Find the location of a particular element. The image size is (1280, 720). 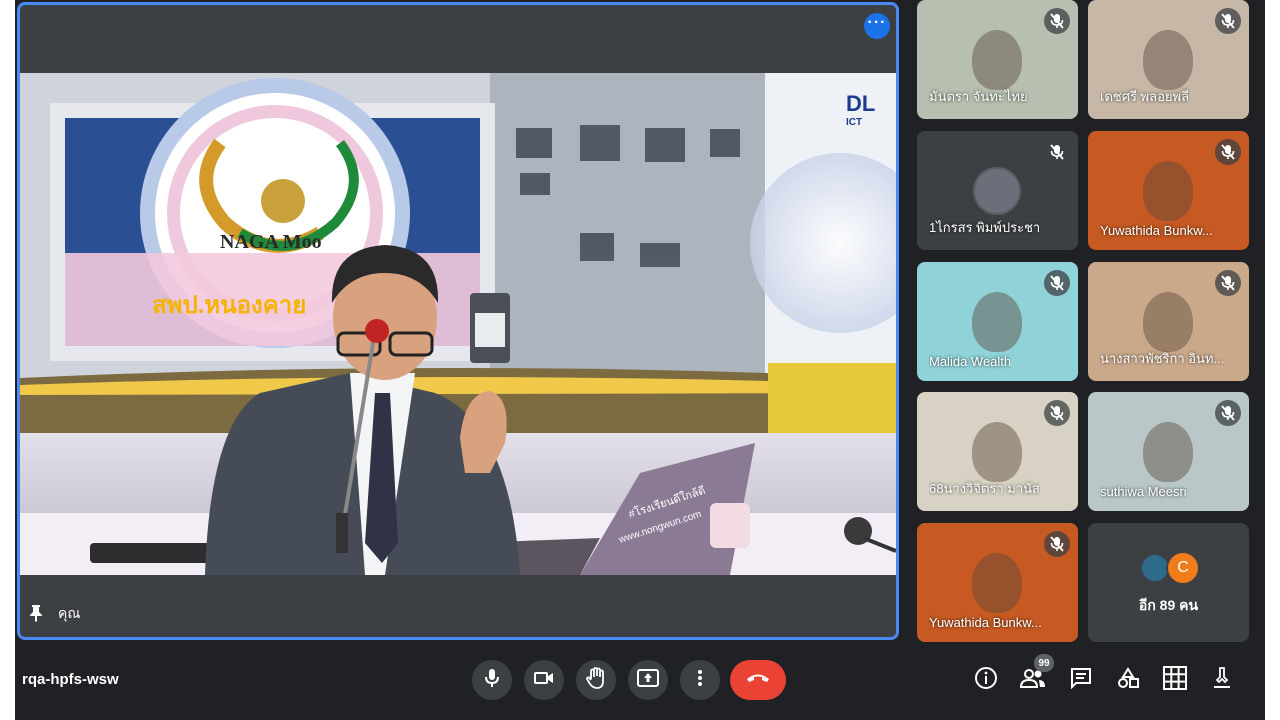

participant-tile: Malida Wealth is located at coordinates (997, 321).